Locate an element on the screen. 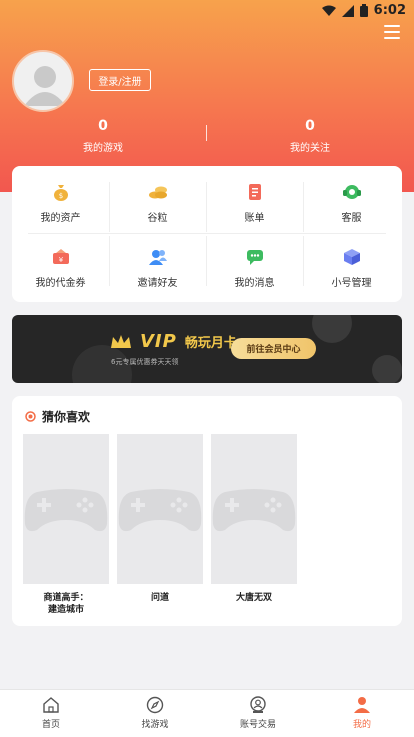 This screenshot has width=414, height=737. crown-icon is located at coordinates (121, 341).